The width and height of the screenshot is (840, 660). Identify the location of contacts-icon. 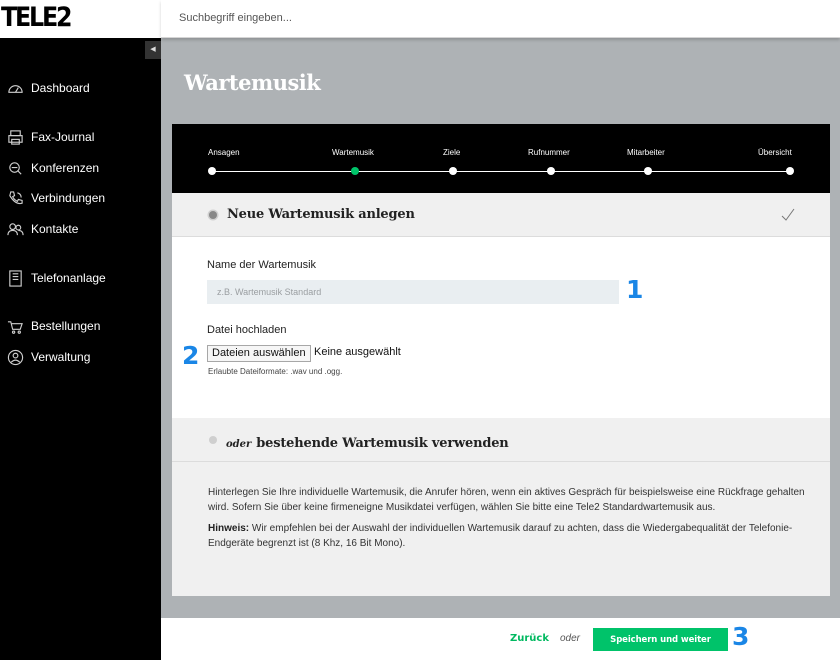
(15, 229).